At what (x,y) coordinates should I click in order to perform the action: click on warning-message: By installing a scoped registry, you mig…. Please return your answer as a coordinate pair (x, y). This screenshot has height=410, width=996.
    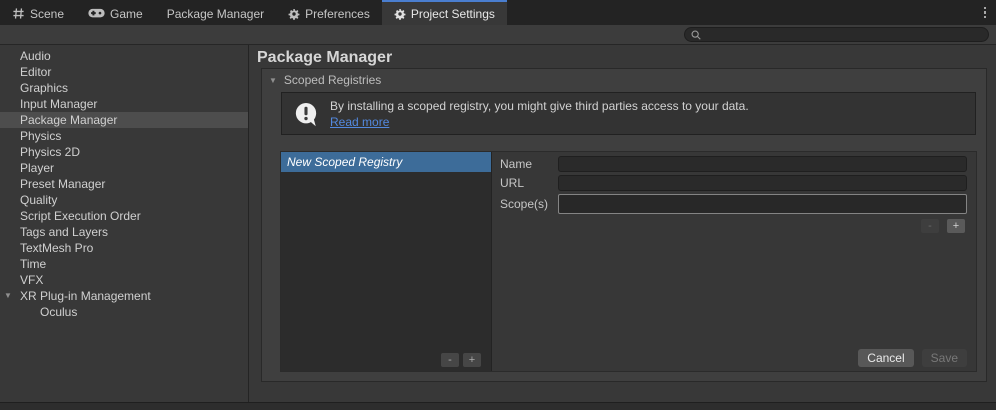
    Looking at the image, I should click on (539, 105).